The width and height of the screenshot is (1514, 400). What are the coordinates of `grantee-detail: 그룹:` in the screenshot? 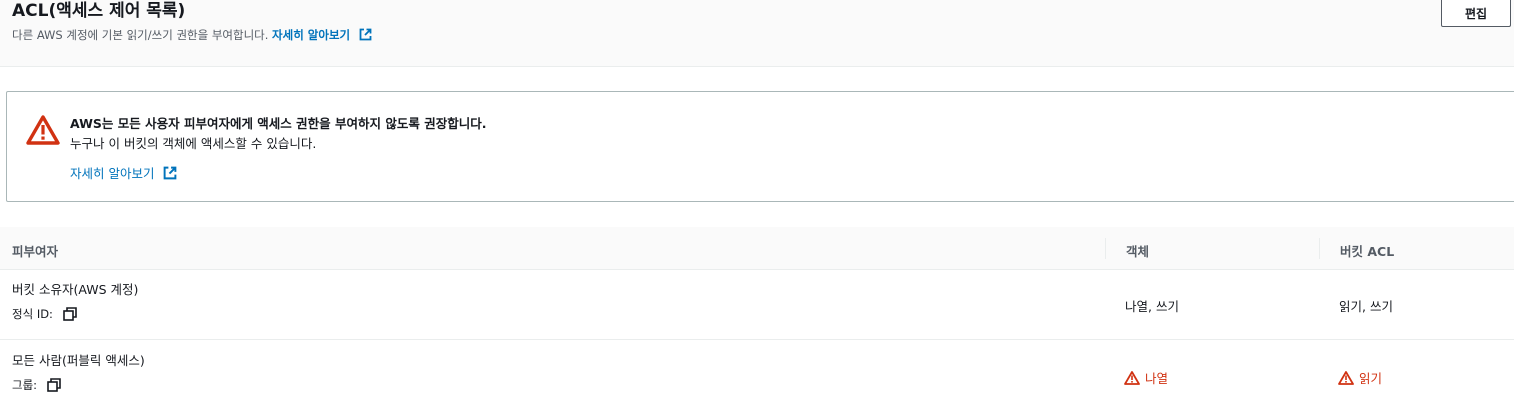 It's located at (36, 385).